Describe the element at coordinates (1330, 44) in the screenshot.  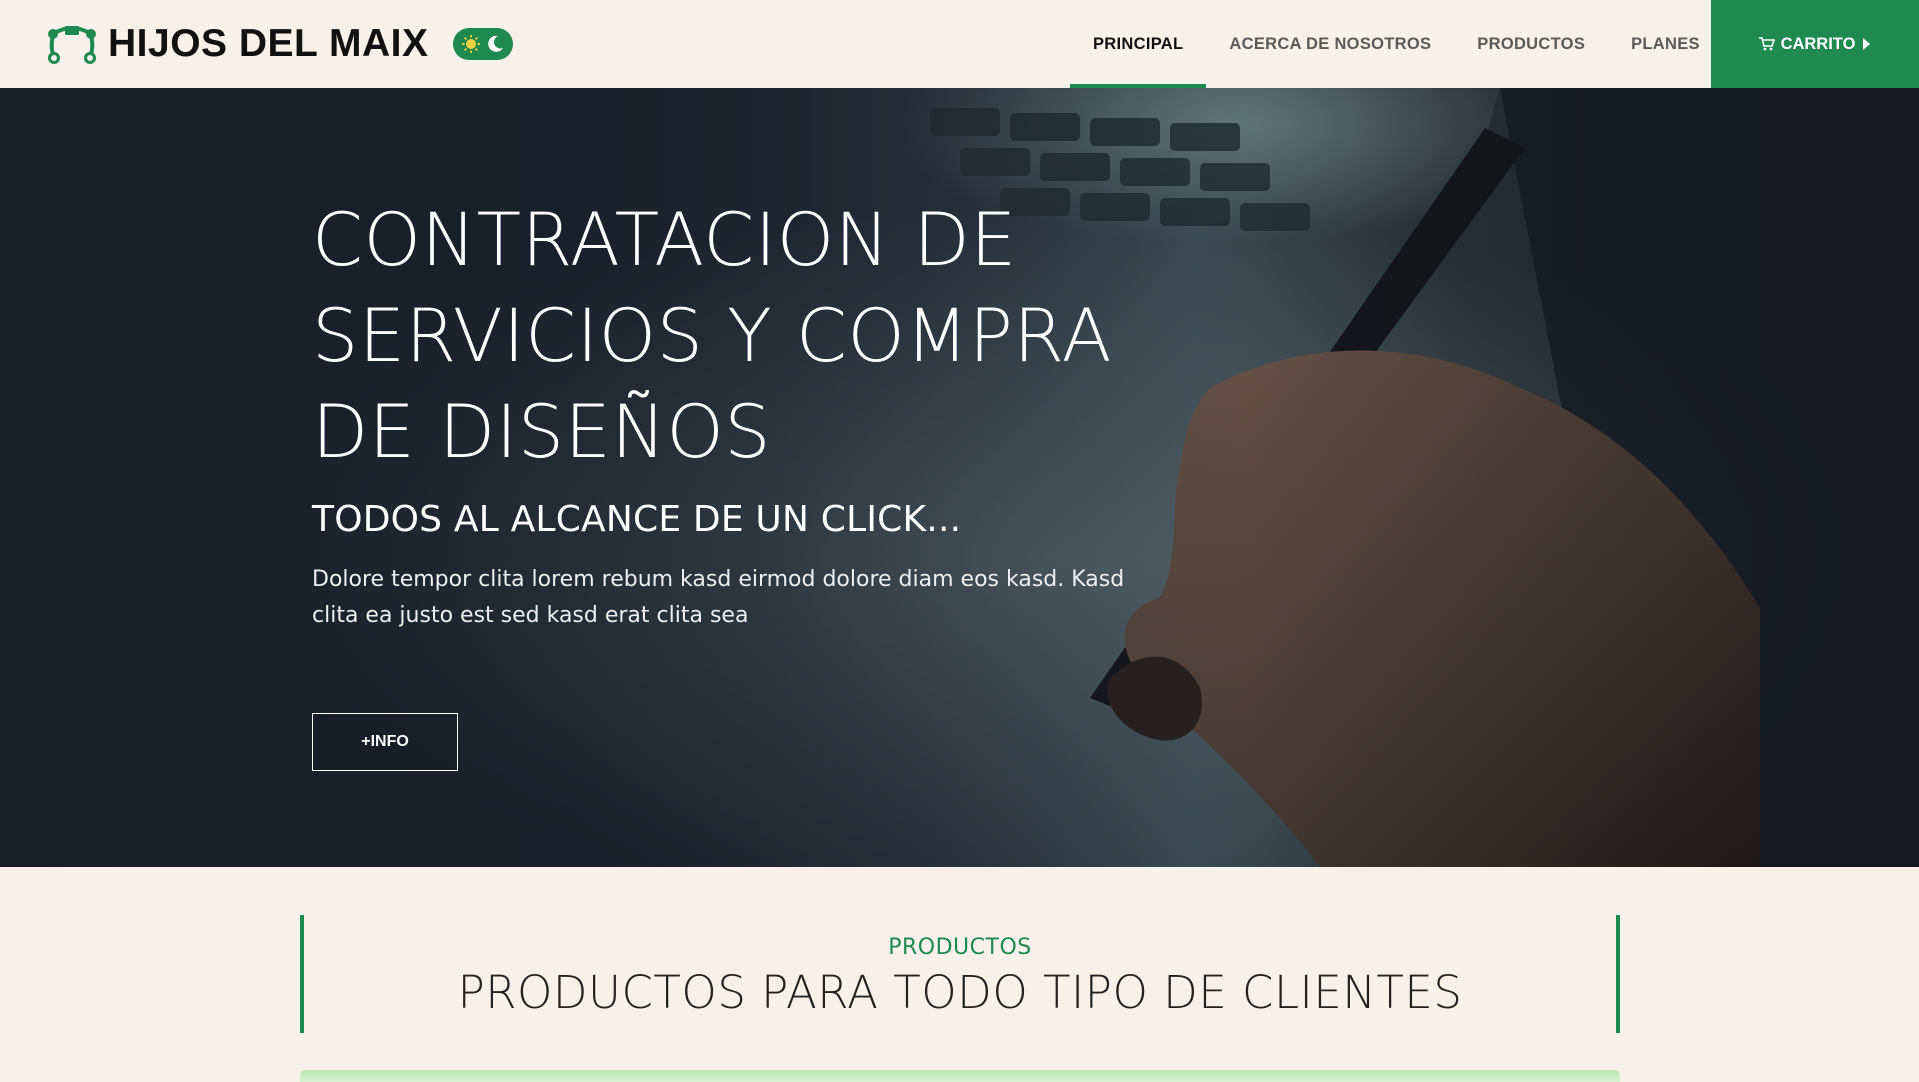
I see `nav-link-acerca: ACERCA DE NOSOTROS` at that location.